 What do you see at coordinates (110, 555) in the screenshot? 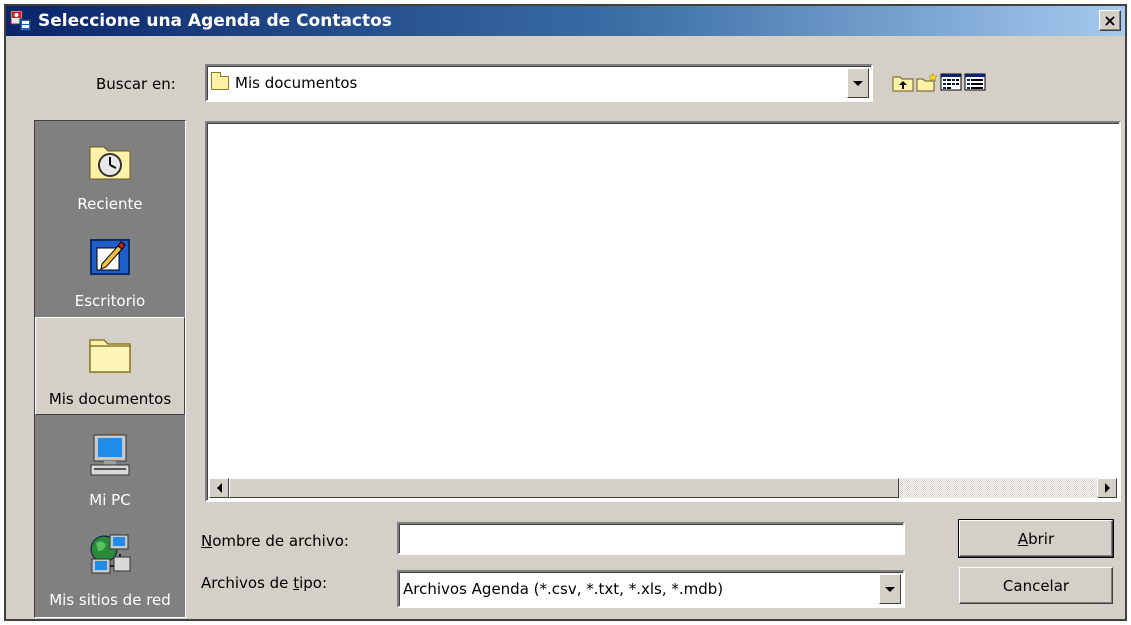
I see `network-places-icon` at bounding box center [110, 555].